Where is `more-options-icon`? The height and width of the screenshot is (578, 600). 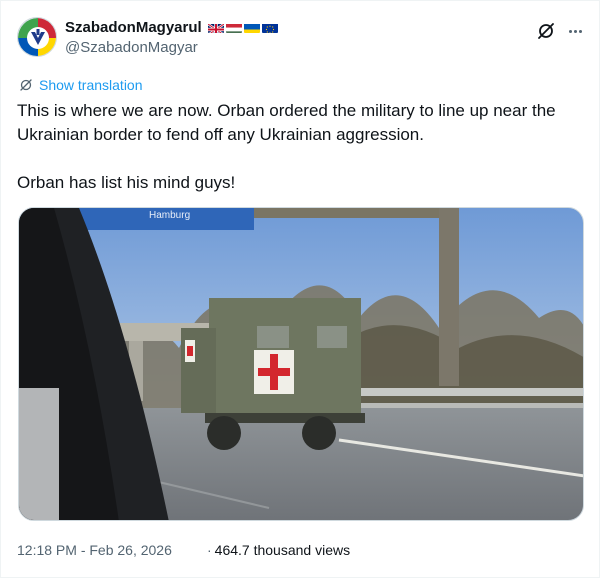 more-options-icon is located at coordinates (575, 31).